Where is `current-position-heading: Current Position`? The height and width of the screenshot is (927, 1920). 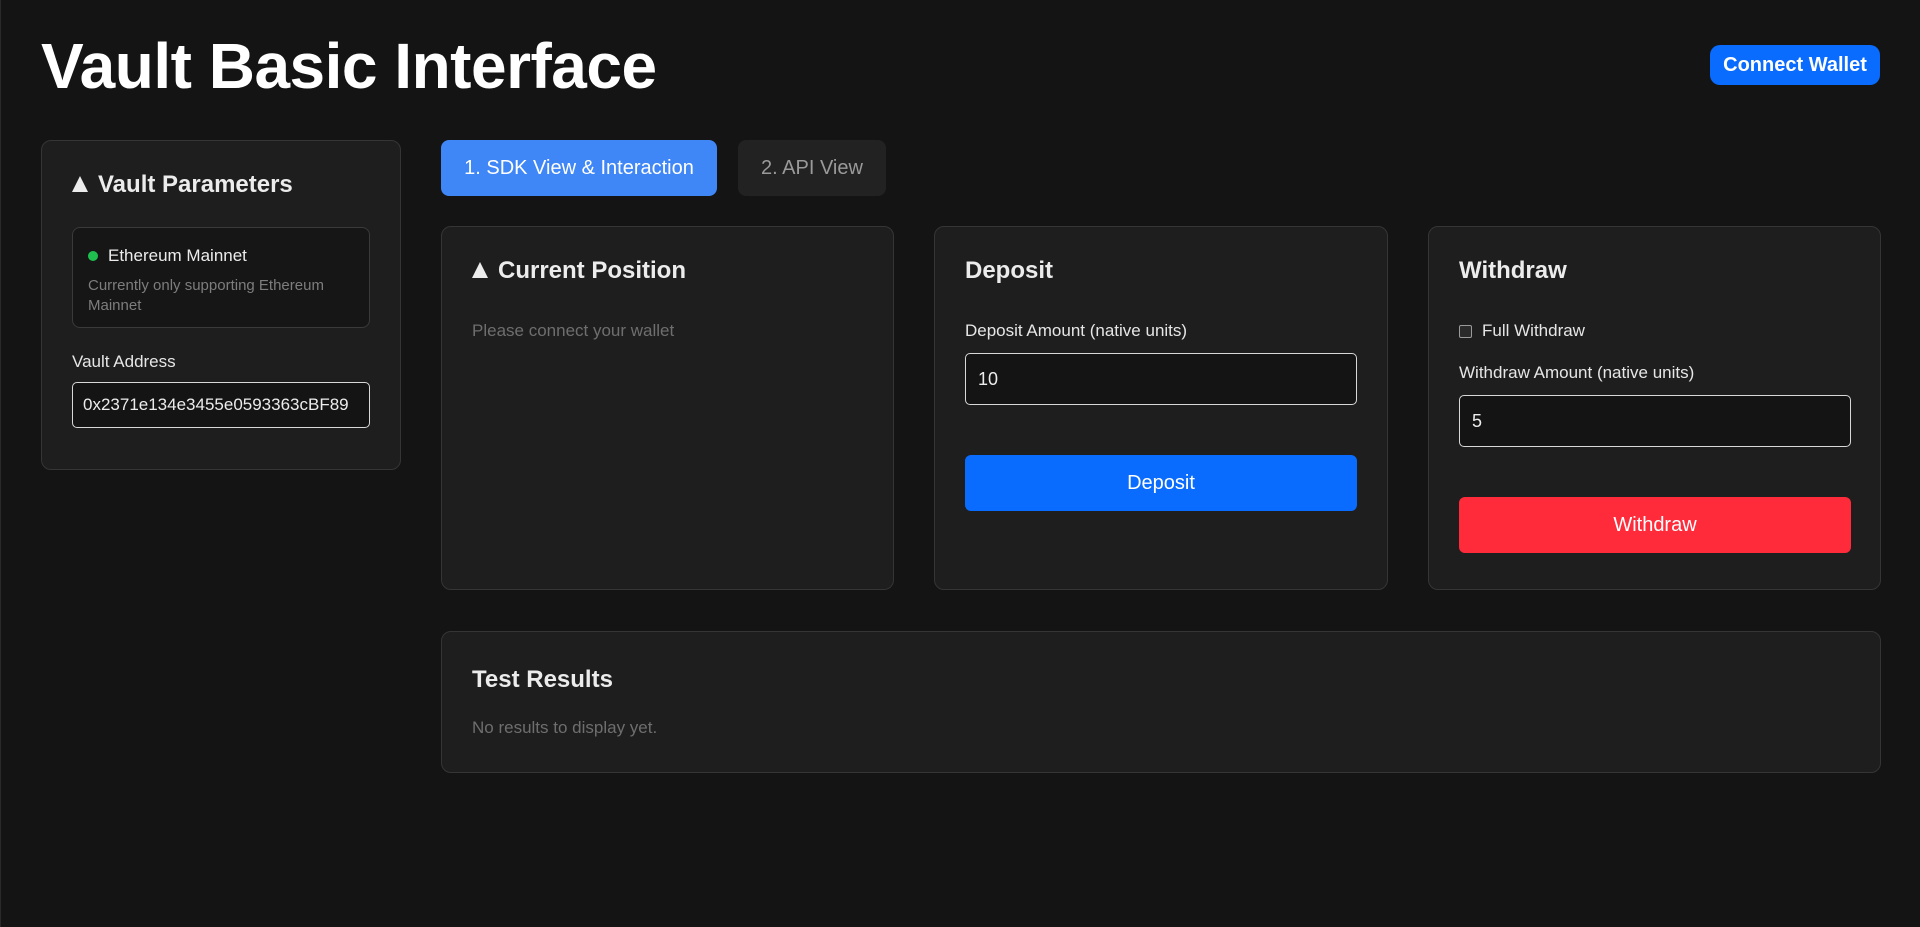
current-position-heading: Current Position is located at coordinates (667, 271).